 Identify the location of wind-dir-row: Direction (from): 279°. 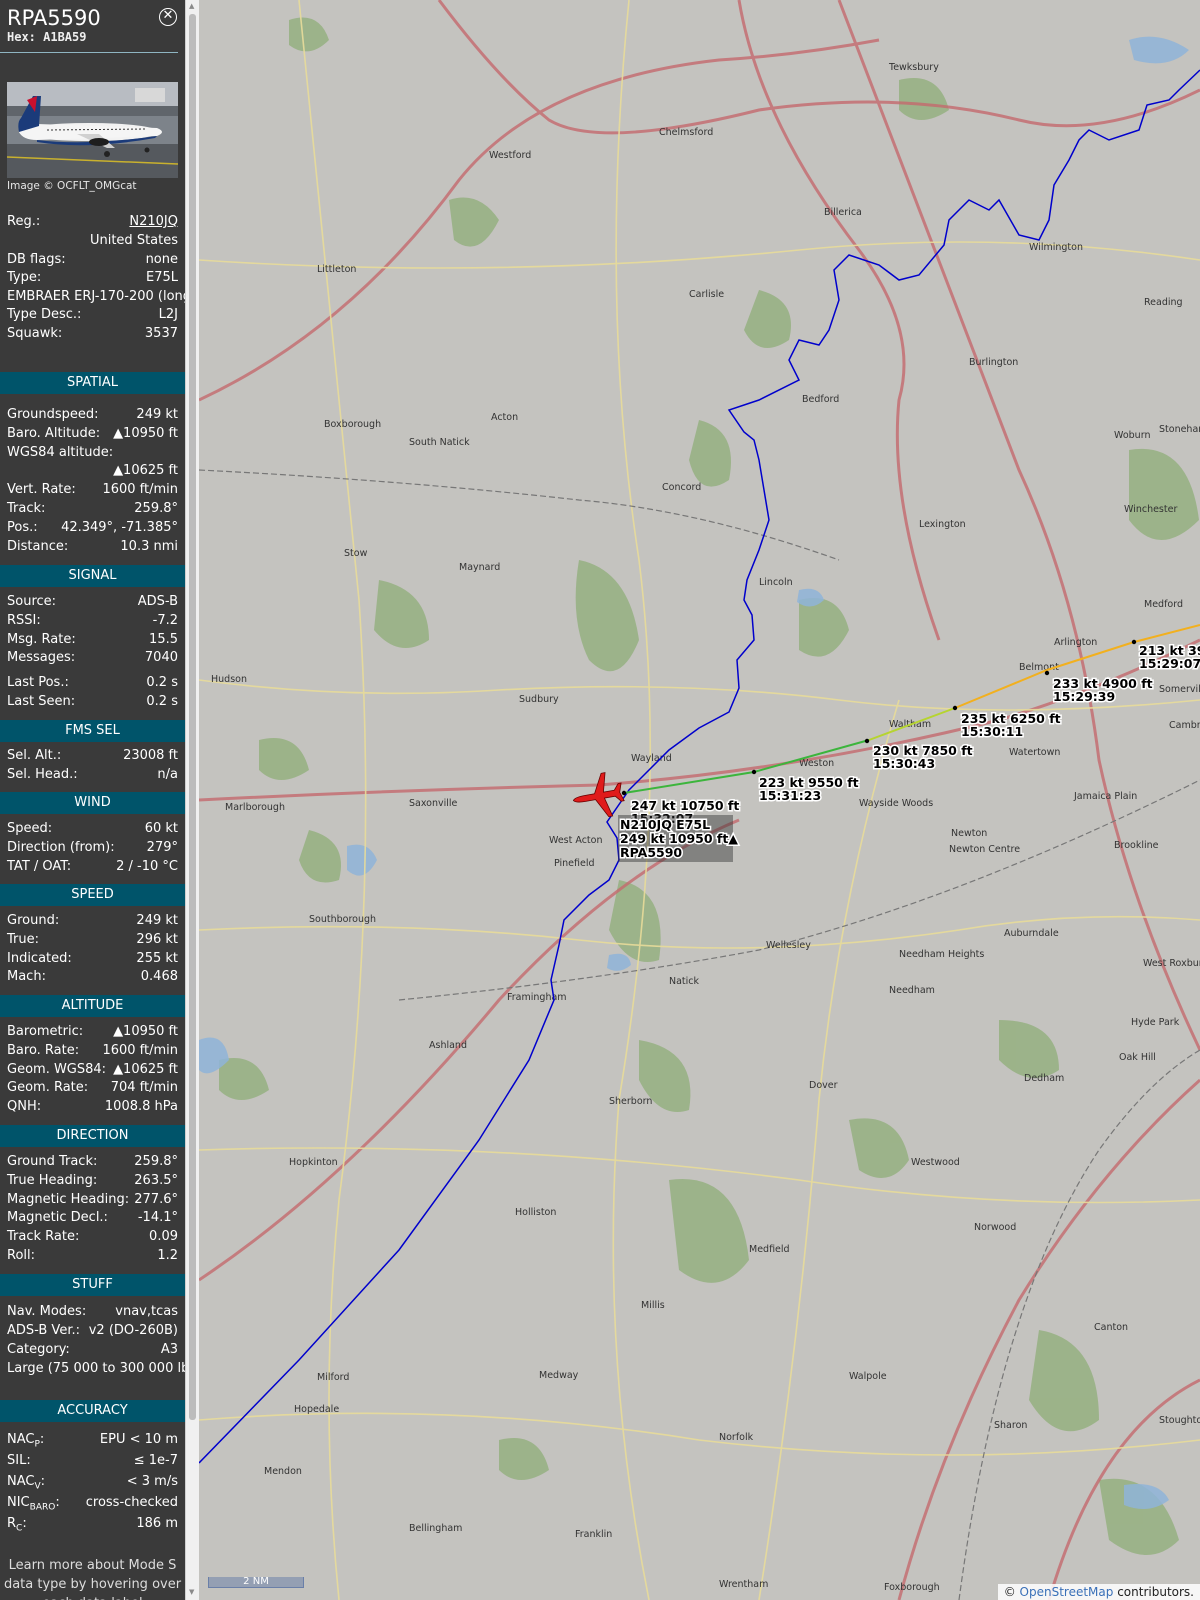
(92, 848).